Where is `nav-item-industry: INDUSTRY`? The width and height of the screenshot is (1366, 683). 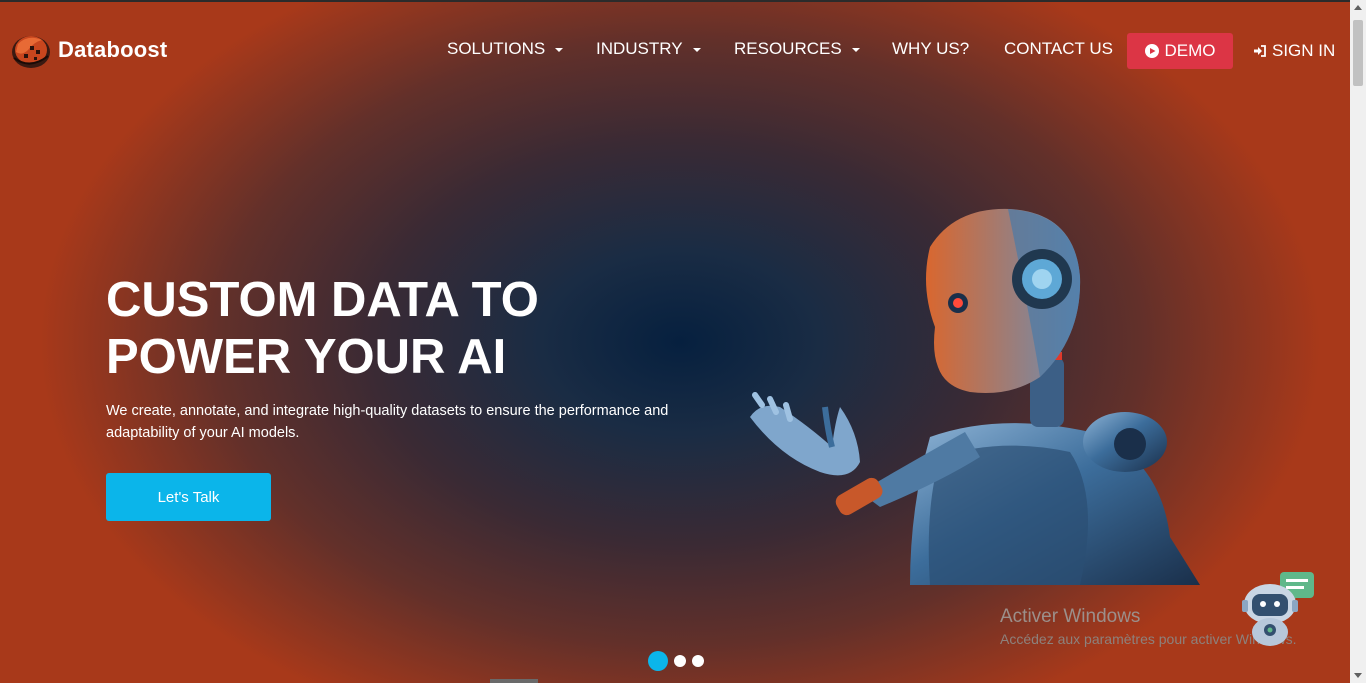
nav-item-industry: INDUSTRY is located at coordinates (648, 49).